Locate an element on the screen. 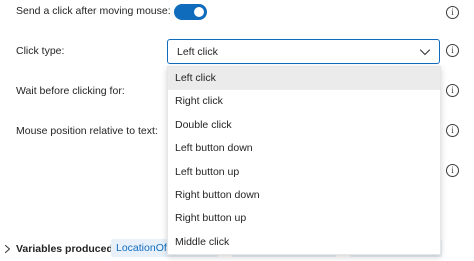 The image size is (474, 261). option-right-click: Right click is located at coordinates (304, 101).